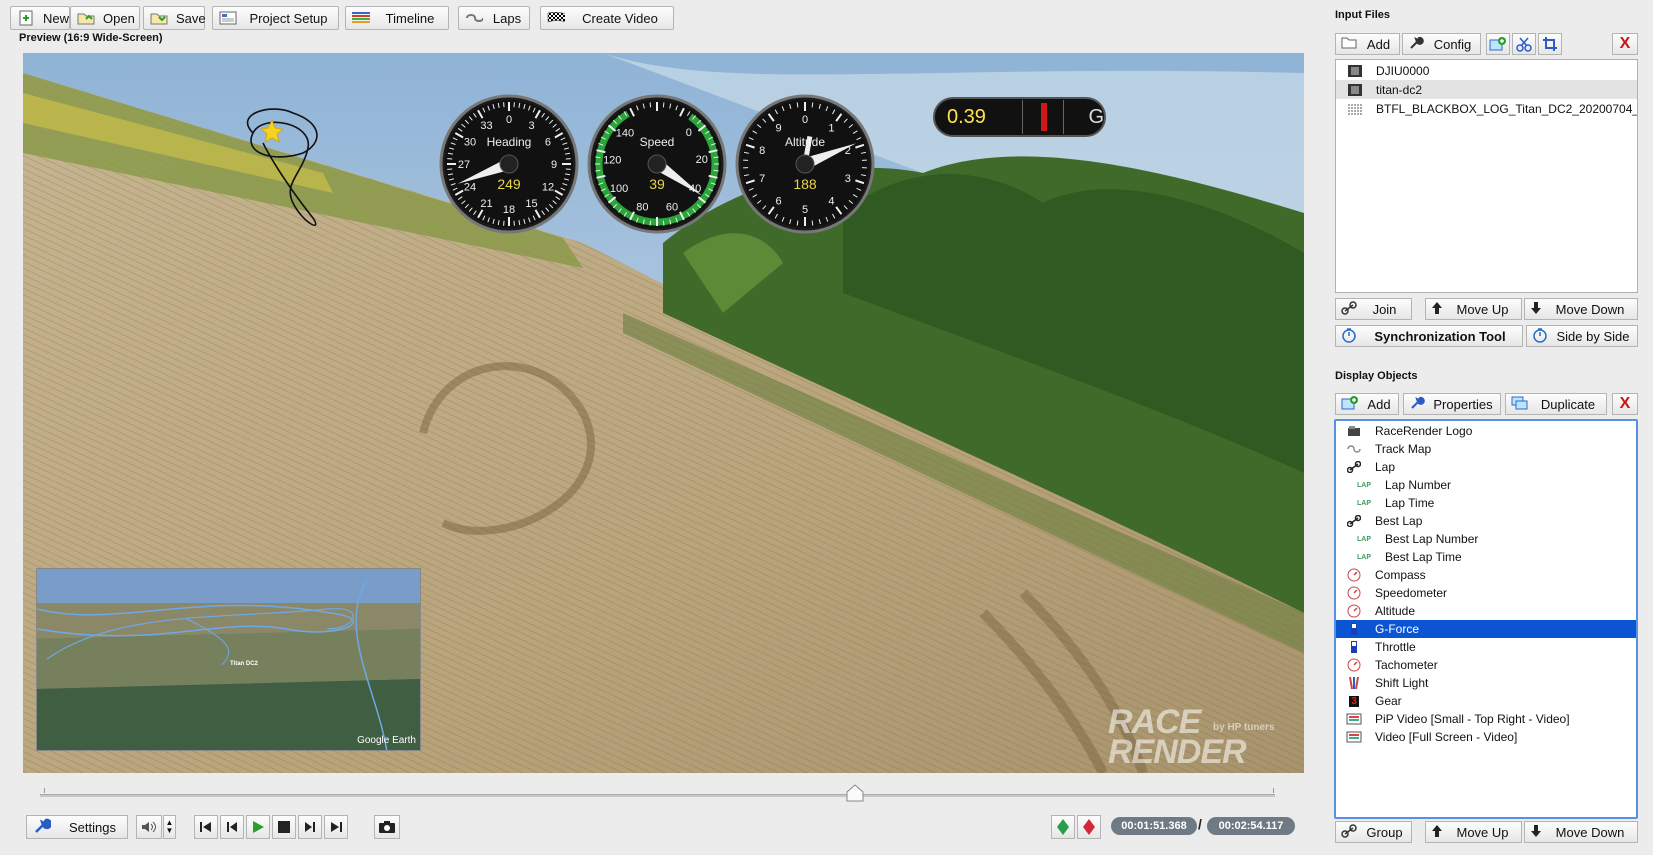 The image size is (1653, 855). I want to click on timeline-slider-thumb, so click(855, 793).